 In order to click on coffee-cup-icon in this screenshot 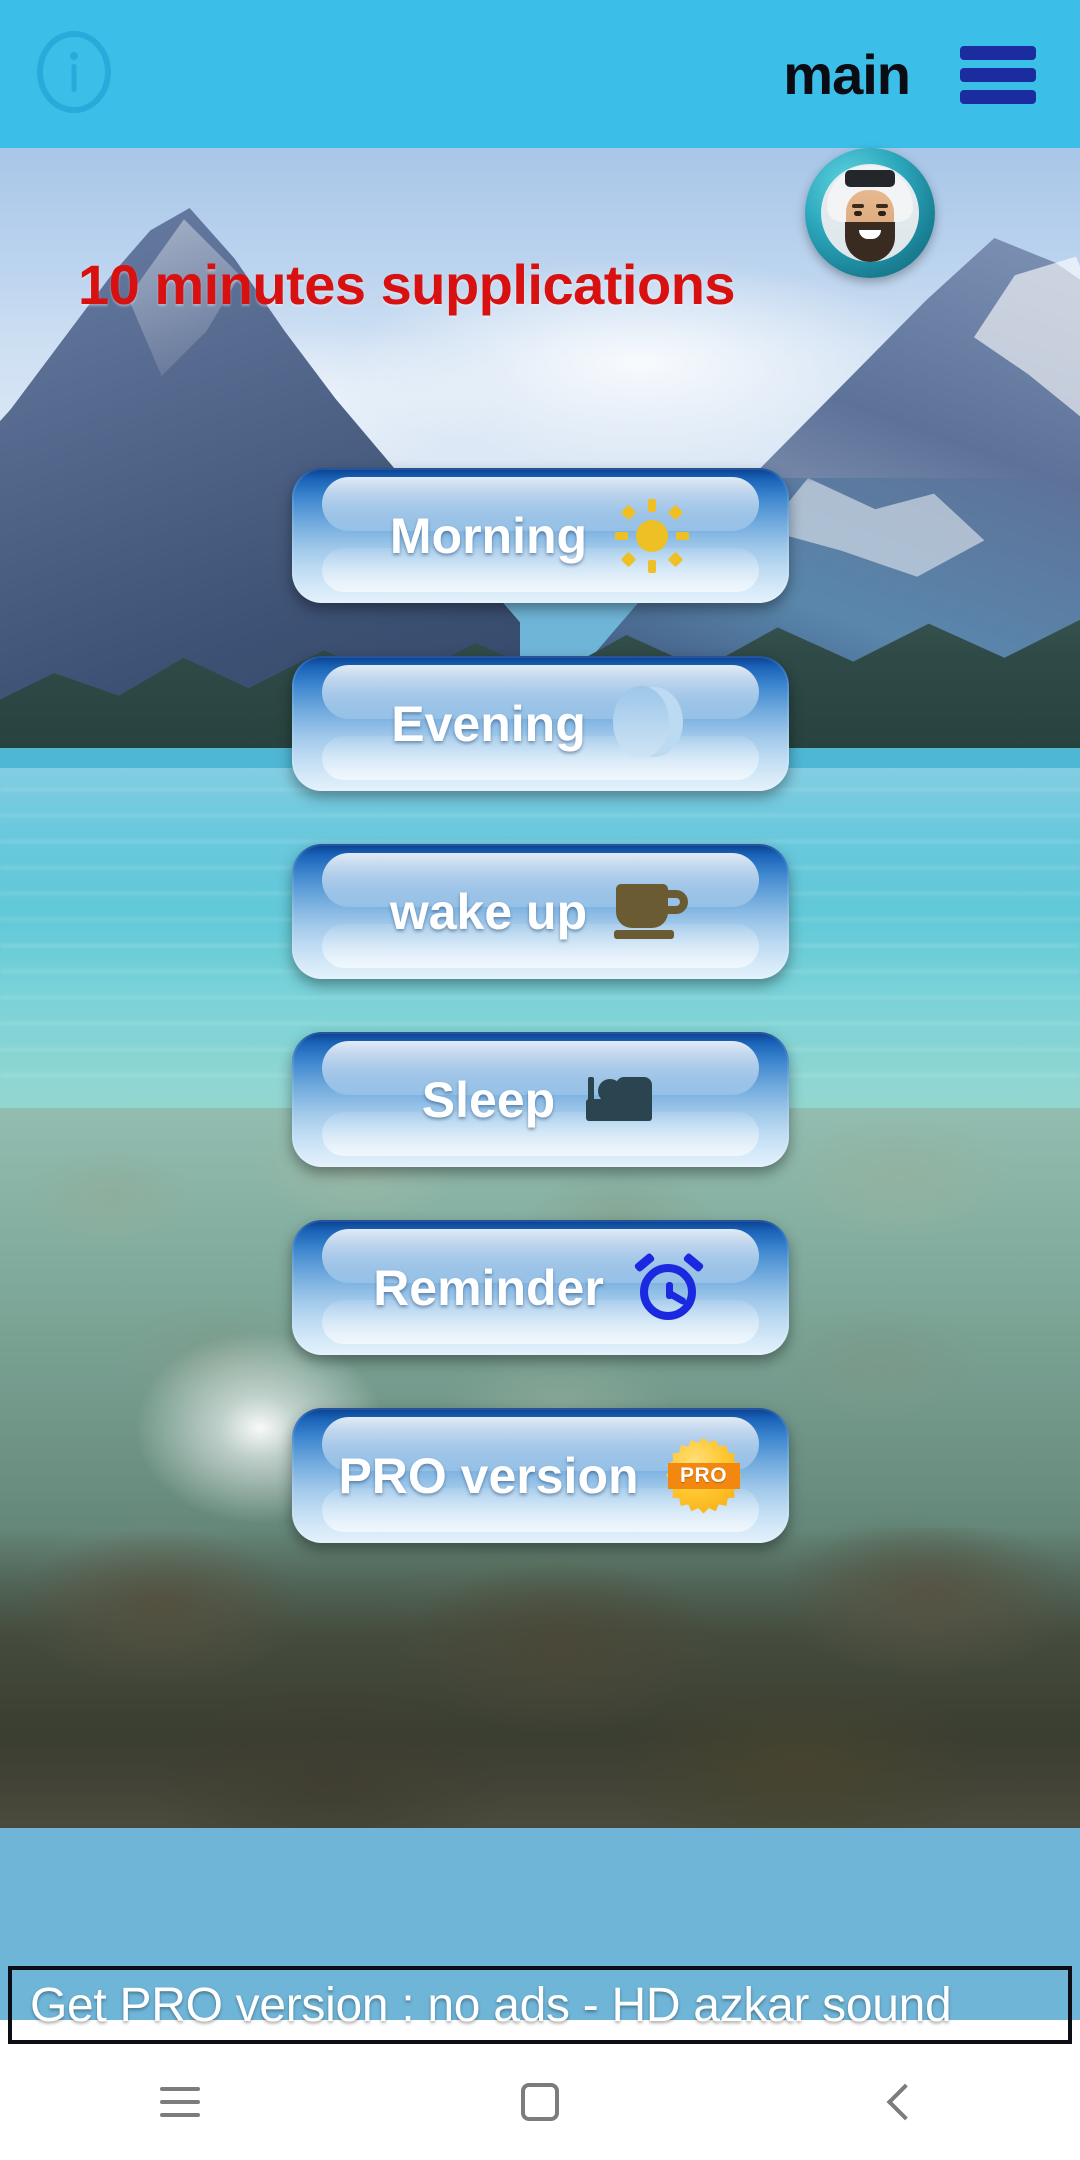, I will do `click(652, 912)`.